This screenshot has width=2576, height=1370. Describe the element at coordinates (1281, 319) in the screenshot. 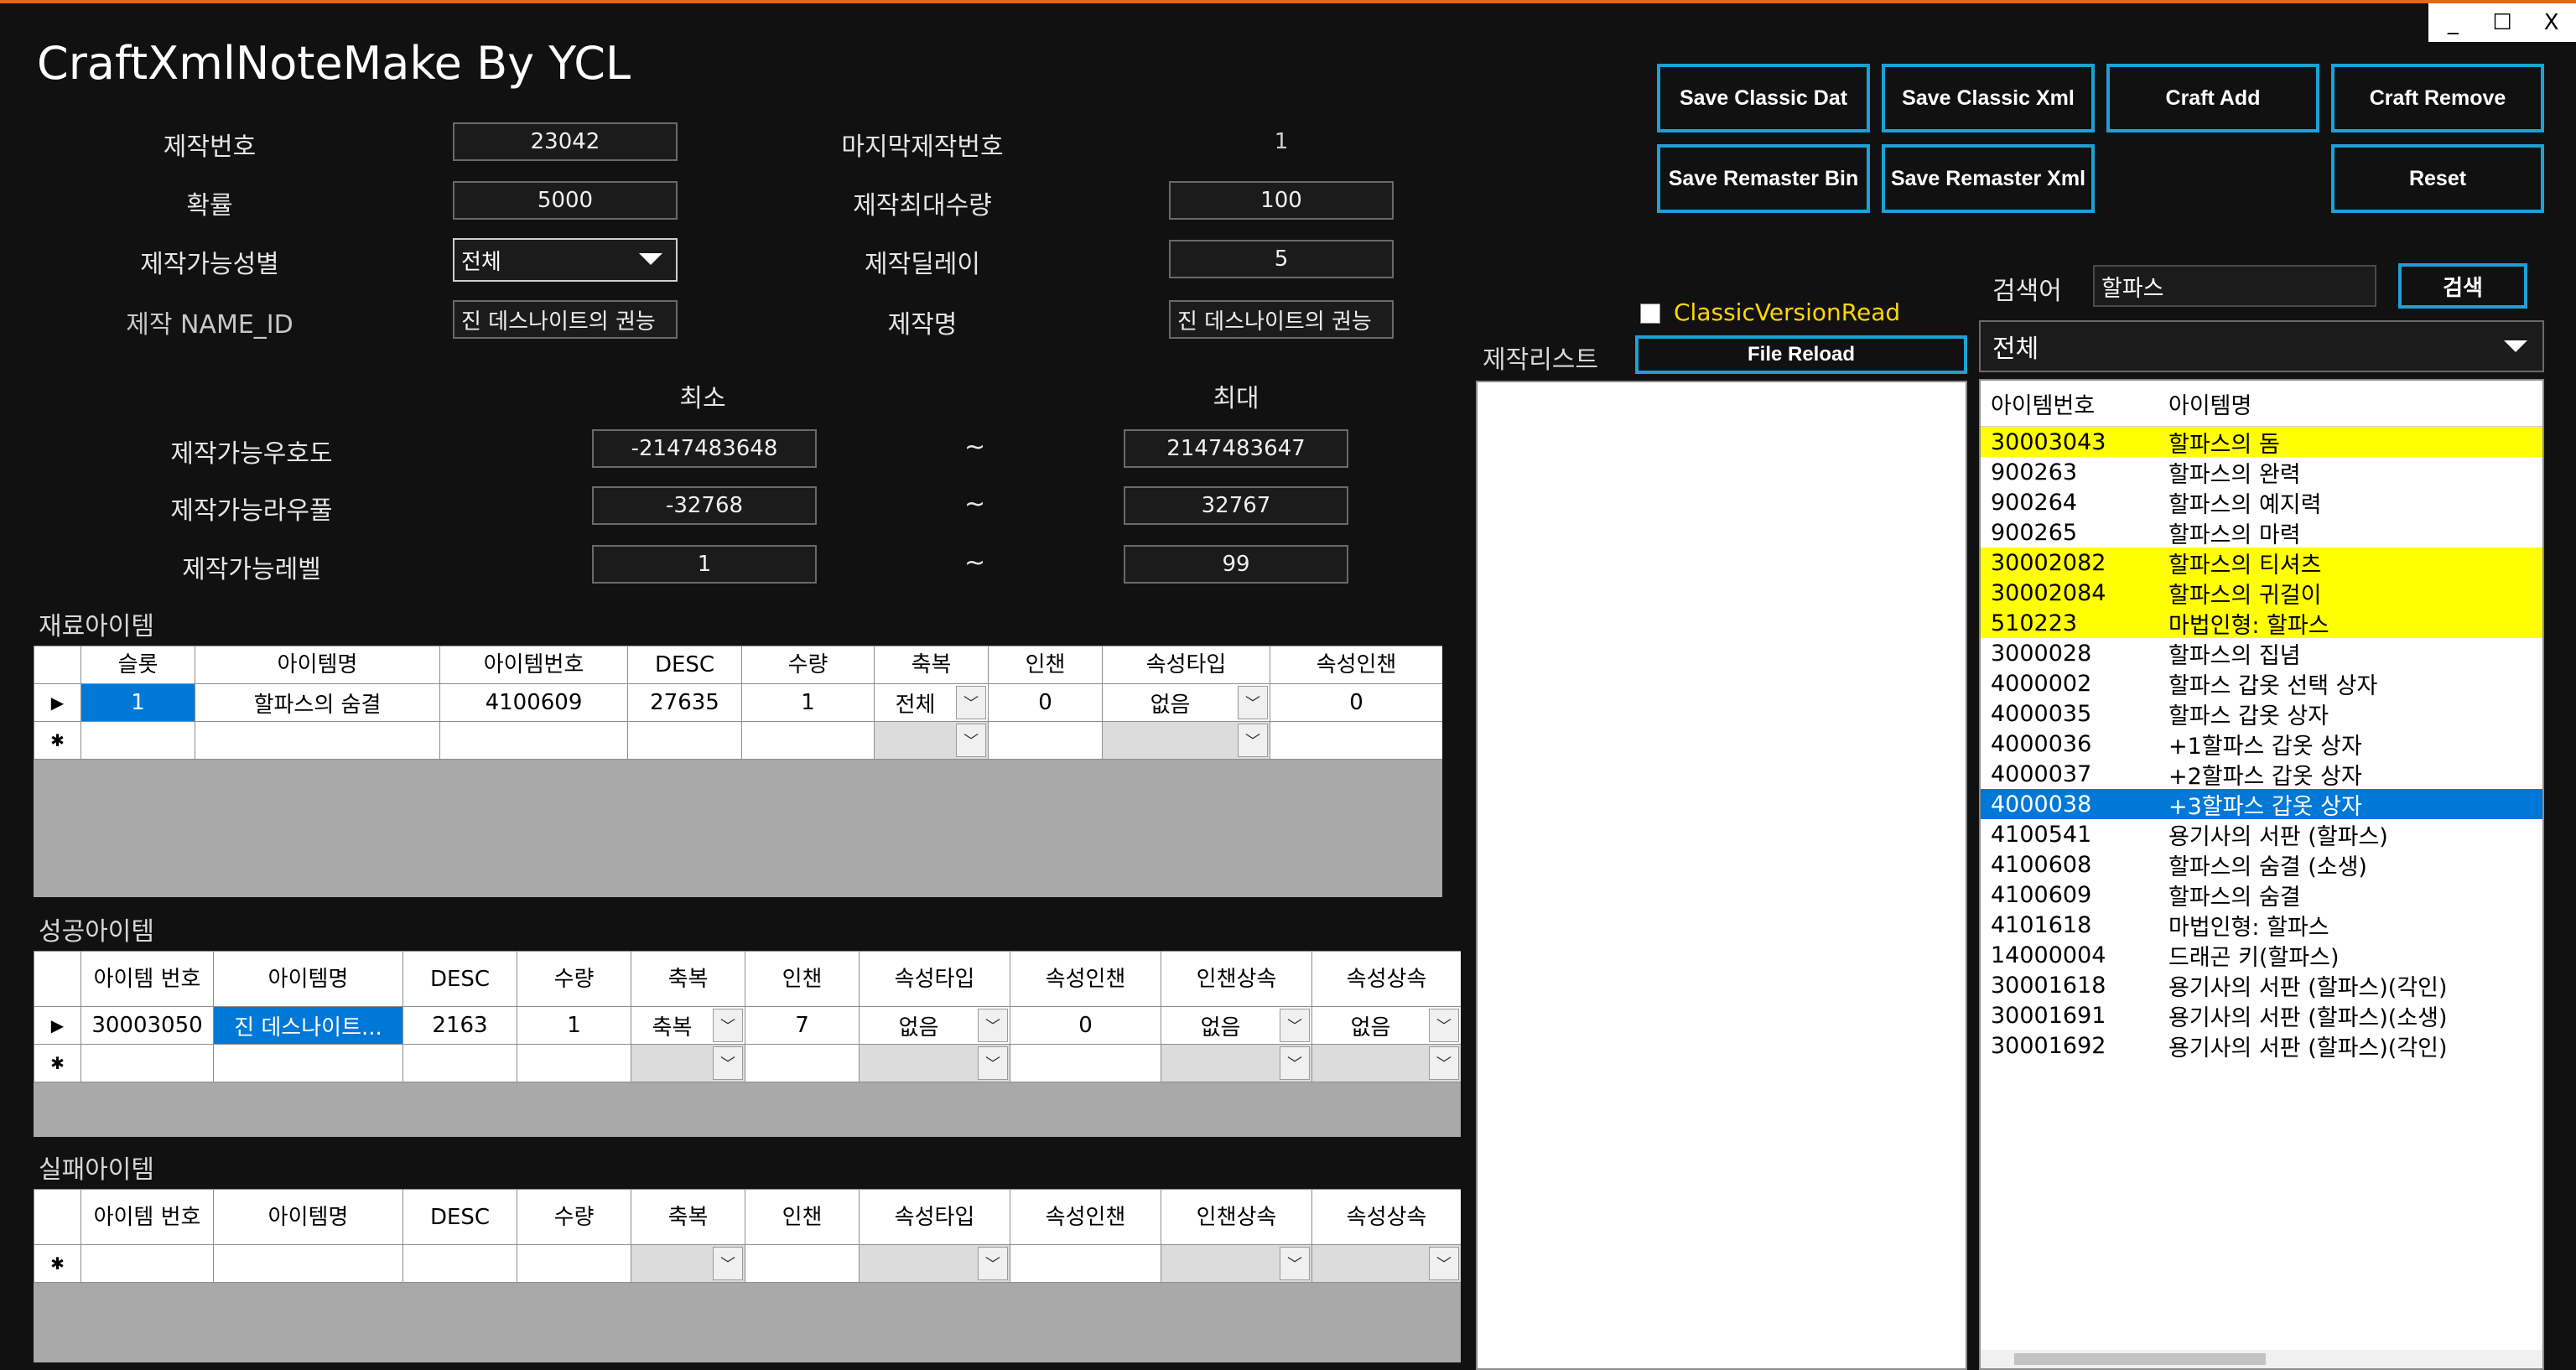

I see `craft-name-input: 진 데스나이트의 권능` at that location.